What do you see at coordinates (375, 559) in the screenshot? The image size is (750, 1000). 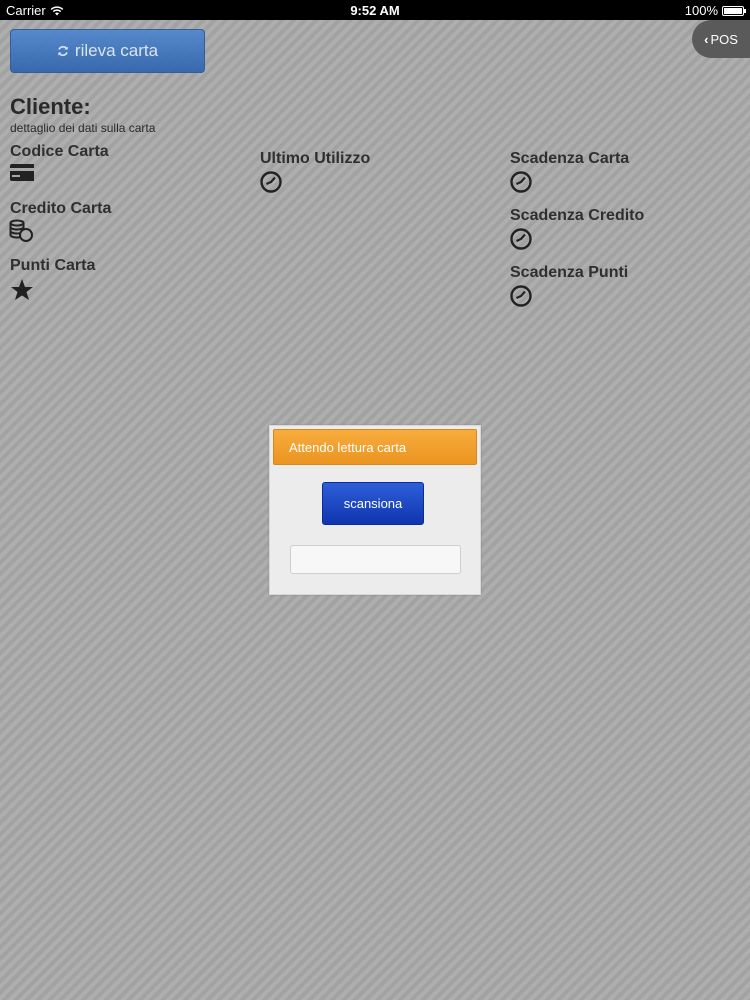 I see `card-code-input` at bounding box center [375, 559].